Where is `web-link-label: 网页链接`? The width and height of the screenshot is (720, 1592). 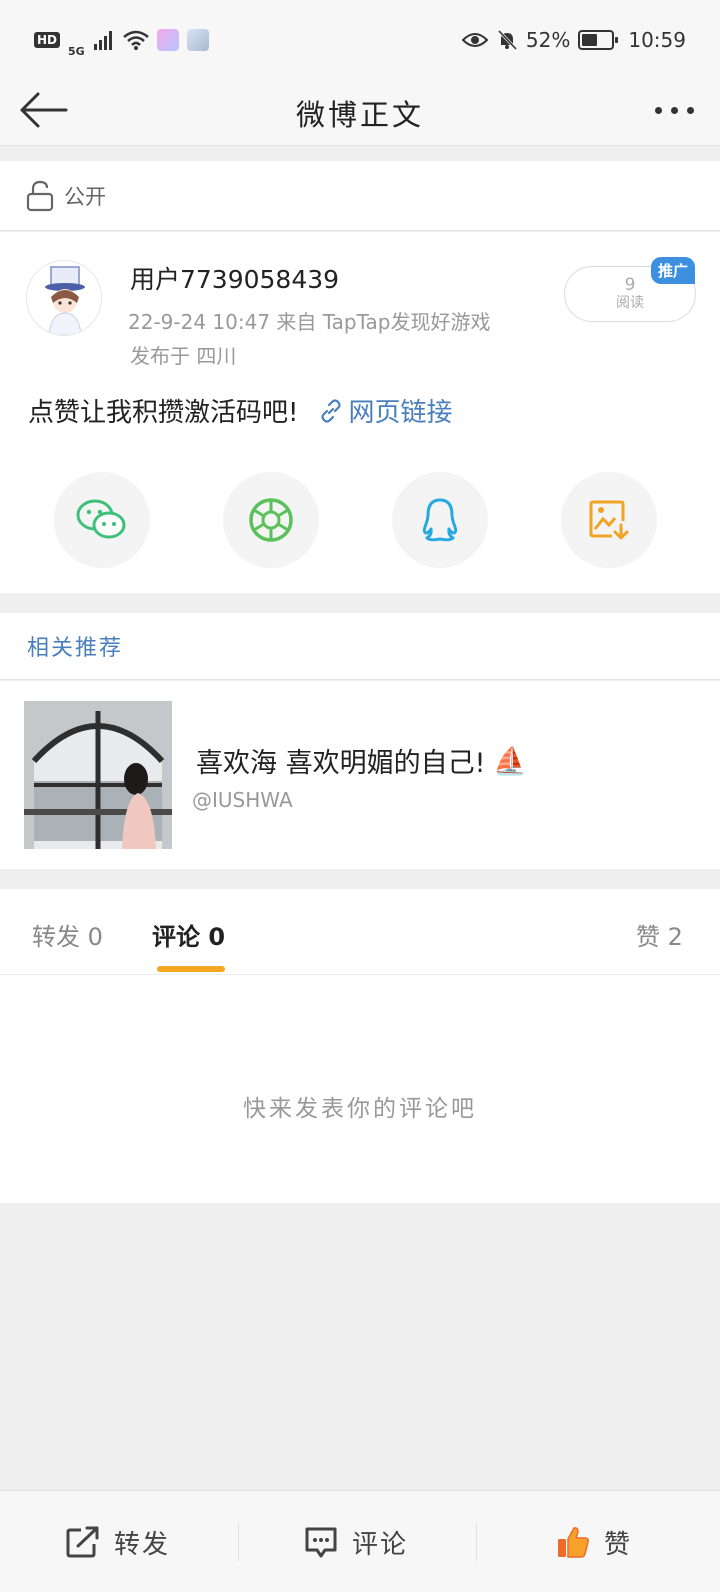
web-link-label: 网页链接 is located at coordinates (400, 413).